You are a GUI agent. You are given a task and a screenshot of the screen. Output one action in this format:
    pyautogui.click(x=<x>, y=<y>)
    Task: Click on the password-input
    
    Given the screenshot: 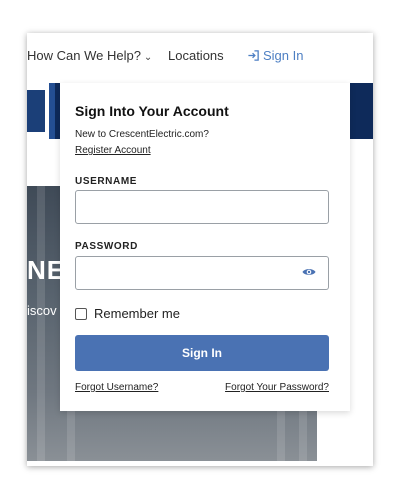 What is the action you would take?
    pyautogui.click(x=183, y=273)
    